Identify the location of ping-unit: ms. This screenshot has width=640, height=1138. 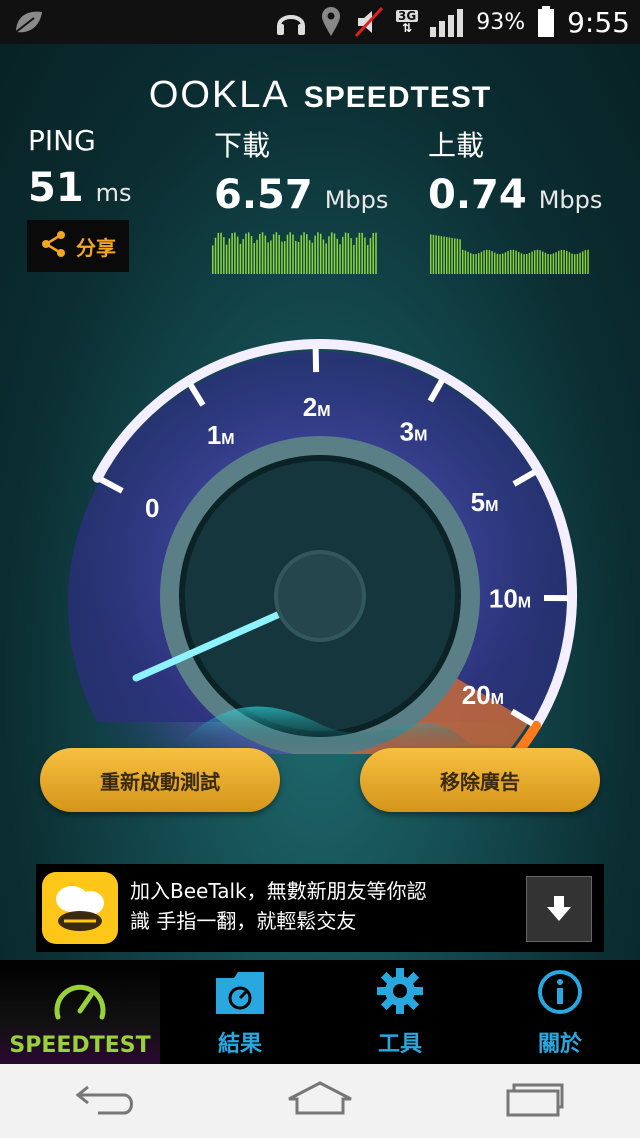
(113, 193).